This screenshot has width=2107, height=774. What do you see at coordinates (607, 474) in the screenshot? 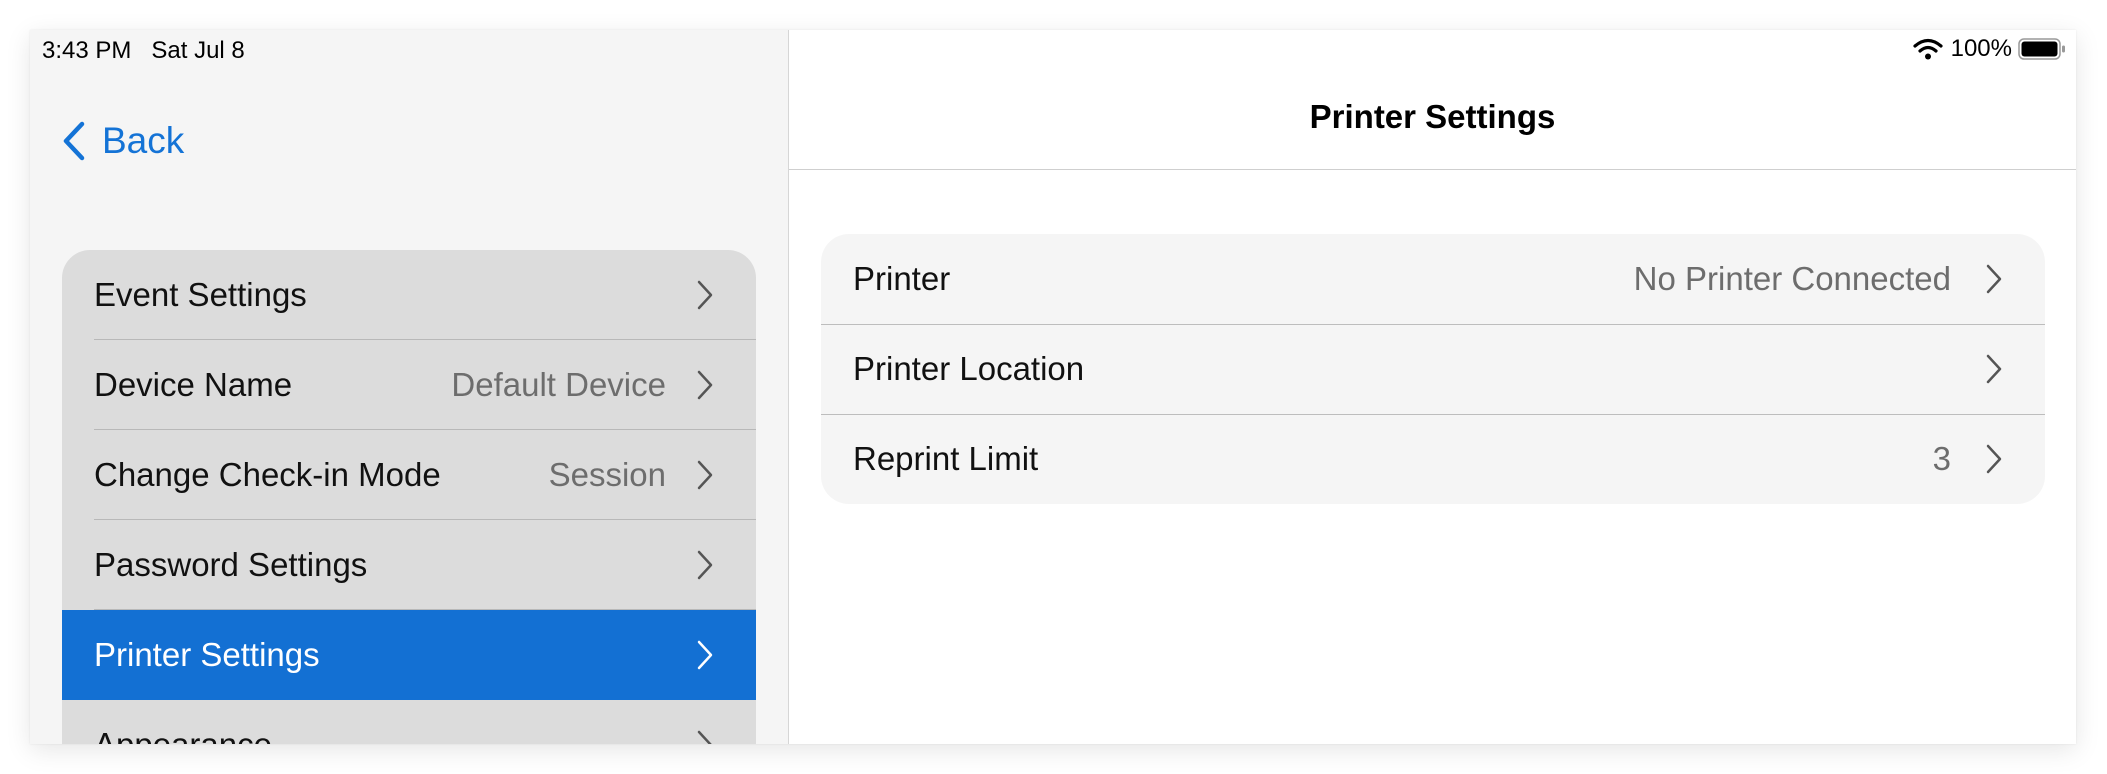
I see `sidebar-item-value: Session` at bounding box center [607, 474].